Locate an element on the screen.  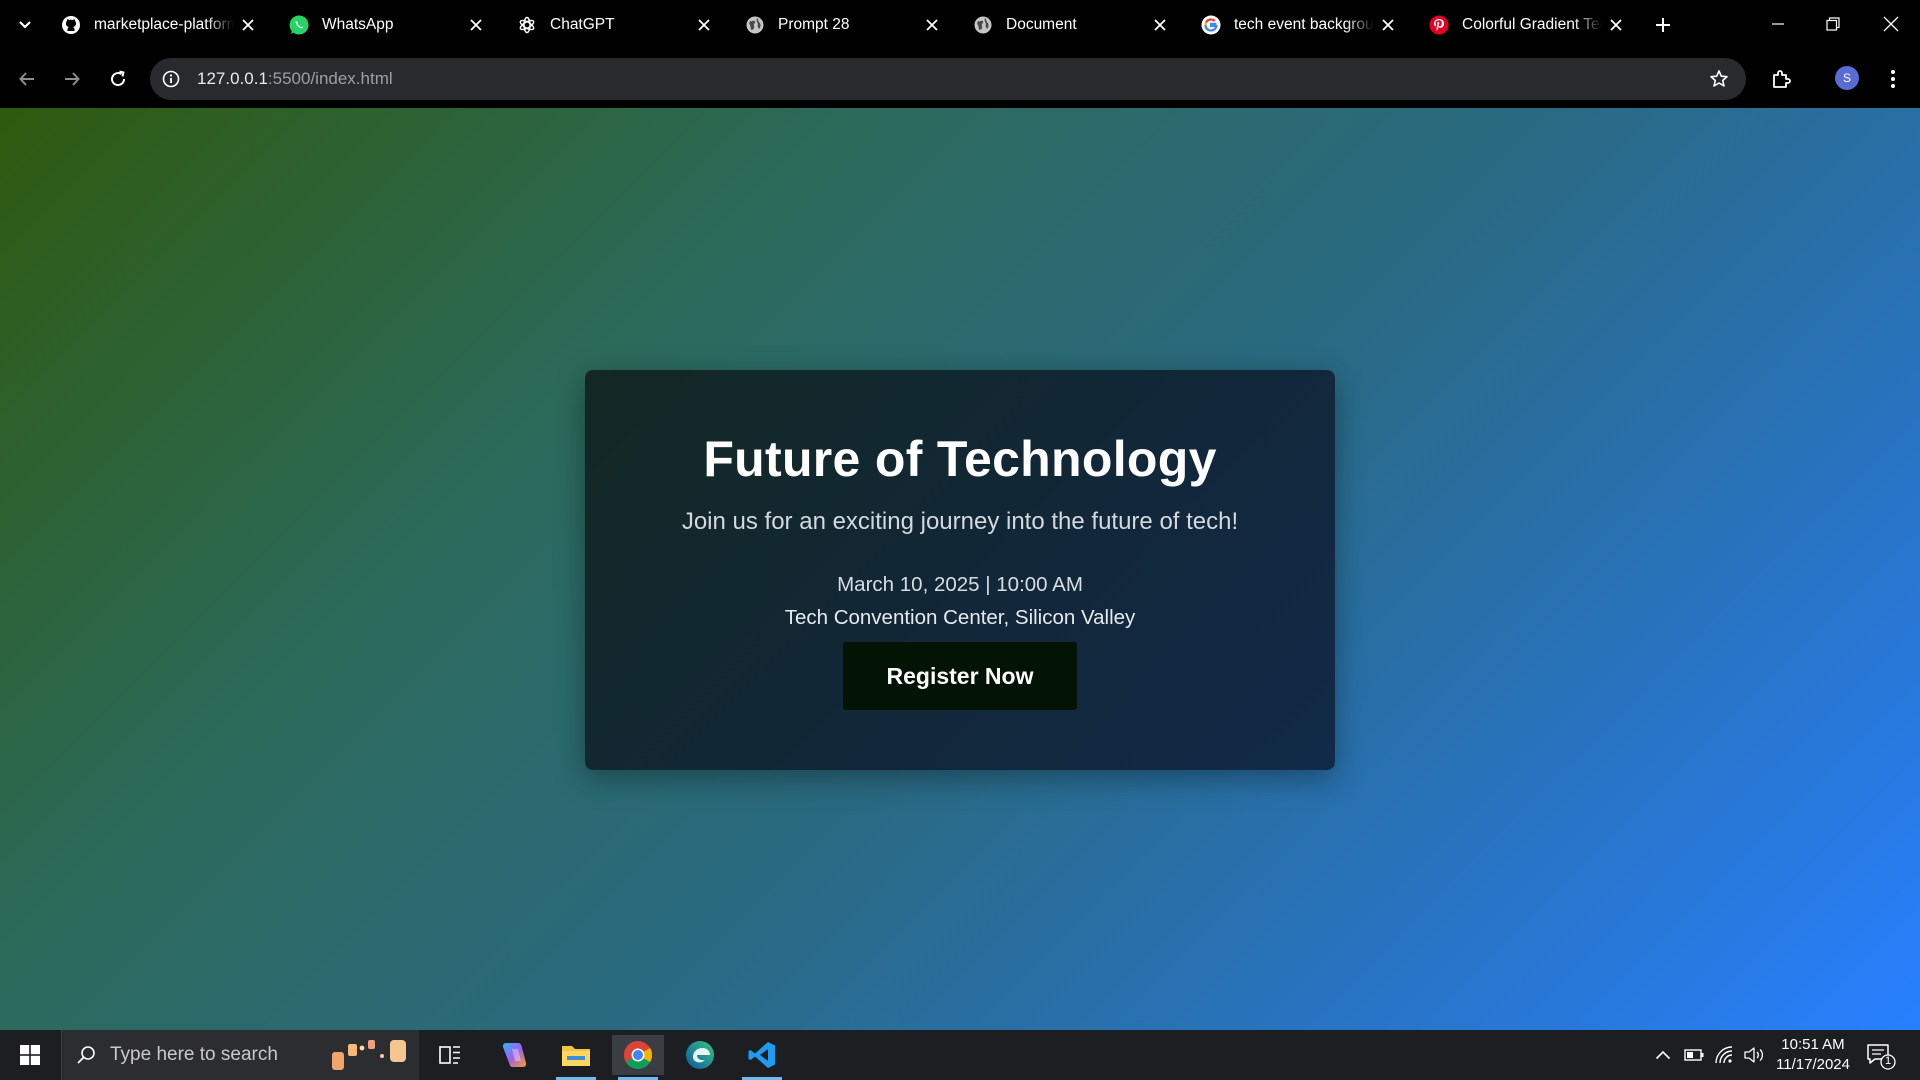
tab-title: WhatsApp is located at coordinates (358, 24).